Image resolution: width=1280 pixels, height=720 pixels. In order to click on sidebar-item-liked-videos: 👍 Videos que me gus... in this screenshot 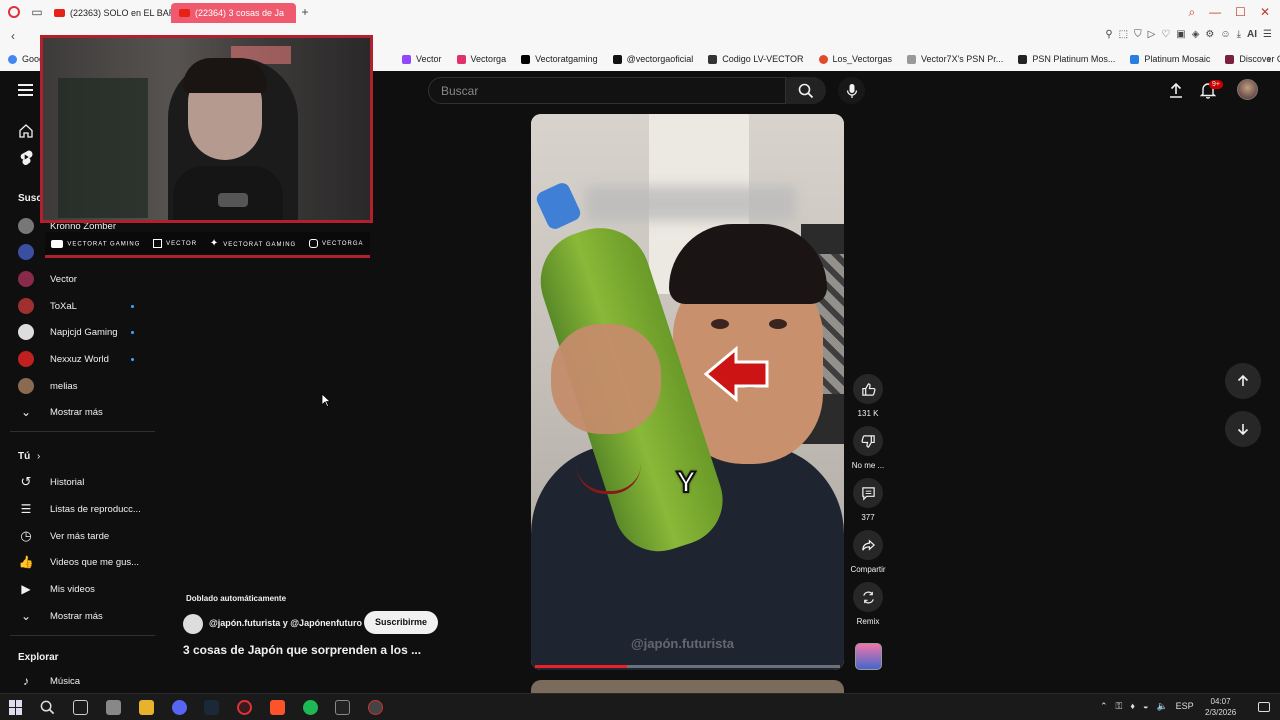, I will do `click(78, 562)`.